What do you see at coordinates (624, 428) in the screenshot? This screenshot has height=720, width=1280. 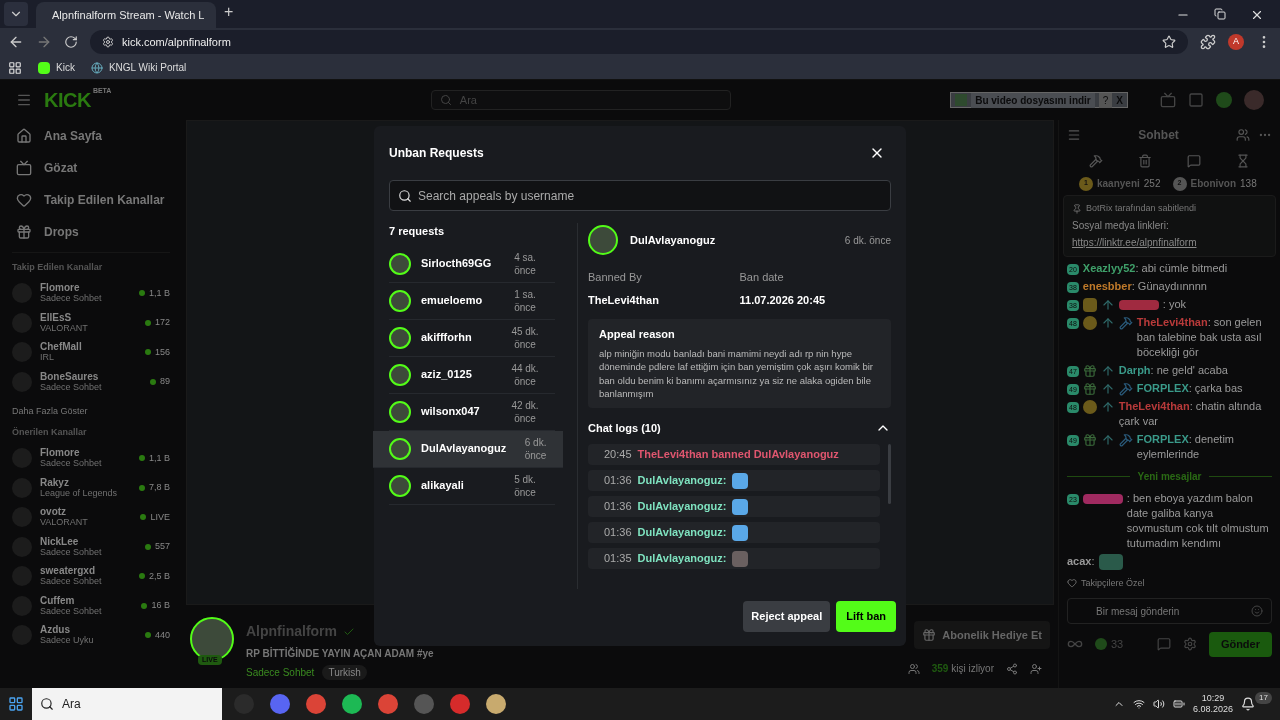 I see `section-title: Chat logs (10)` at bounding box center [624, 428].